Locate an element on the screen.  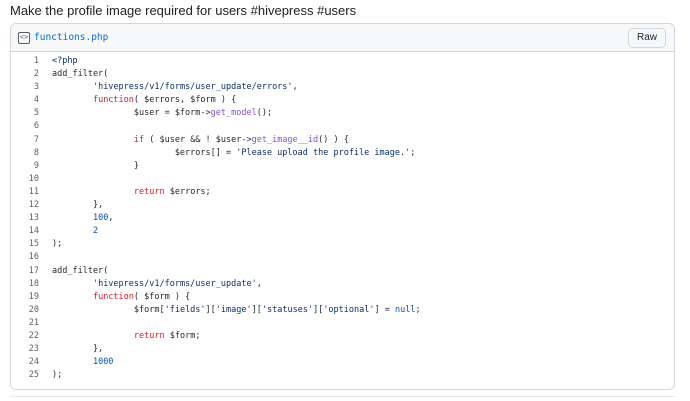
line-number: 20 is located at coordinates (25, 310).